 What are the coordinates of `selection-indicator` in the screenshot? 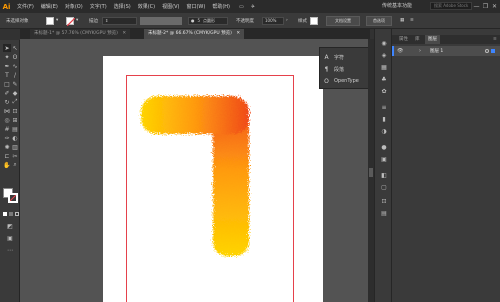 It's located at (493, 51).